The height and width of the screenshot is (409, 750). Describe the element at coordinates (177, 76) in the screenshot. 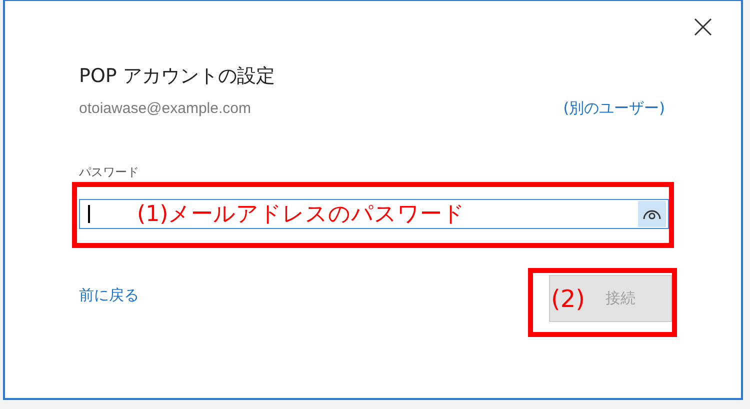

I see `dialog-title: POP アカウントの設定` at that location.